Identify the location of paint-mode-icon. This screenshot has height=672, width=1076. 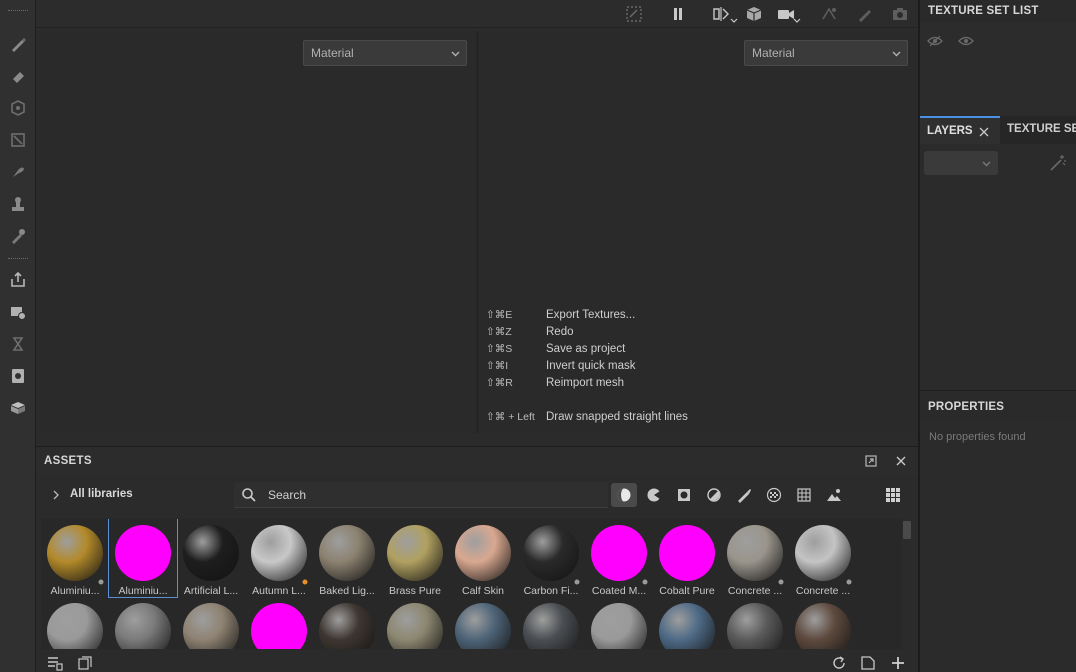
(865, 14).